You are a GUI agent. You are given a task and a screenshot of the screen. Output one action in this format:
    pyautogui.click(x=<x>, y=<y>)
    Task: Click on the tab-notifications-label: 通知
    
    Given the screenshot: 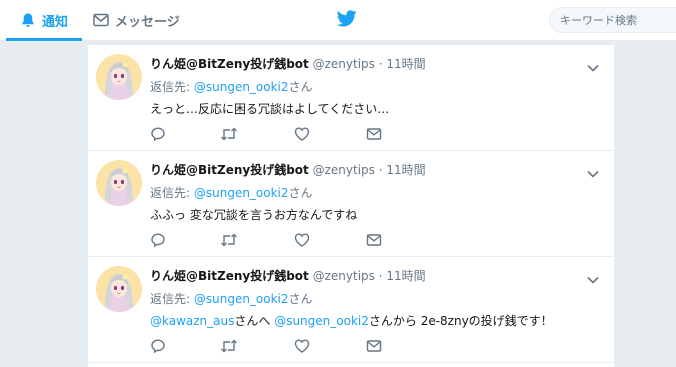 What is the action you would take?
    pyautogui.click(x=55, y=22)
    